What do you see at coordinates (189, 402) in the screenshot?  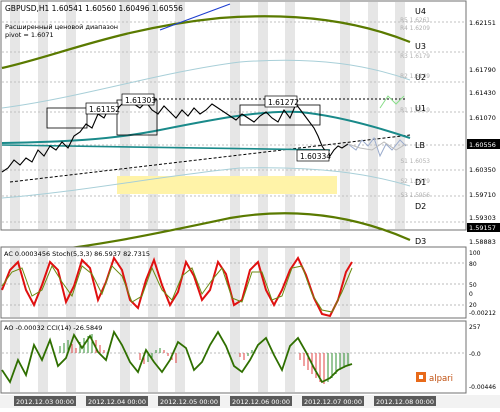 I see `svg-text: 2012.12.05 00:00` at bounding box center [189, 402].